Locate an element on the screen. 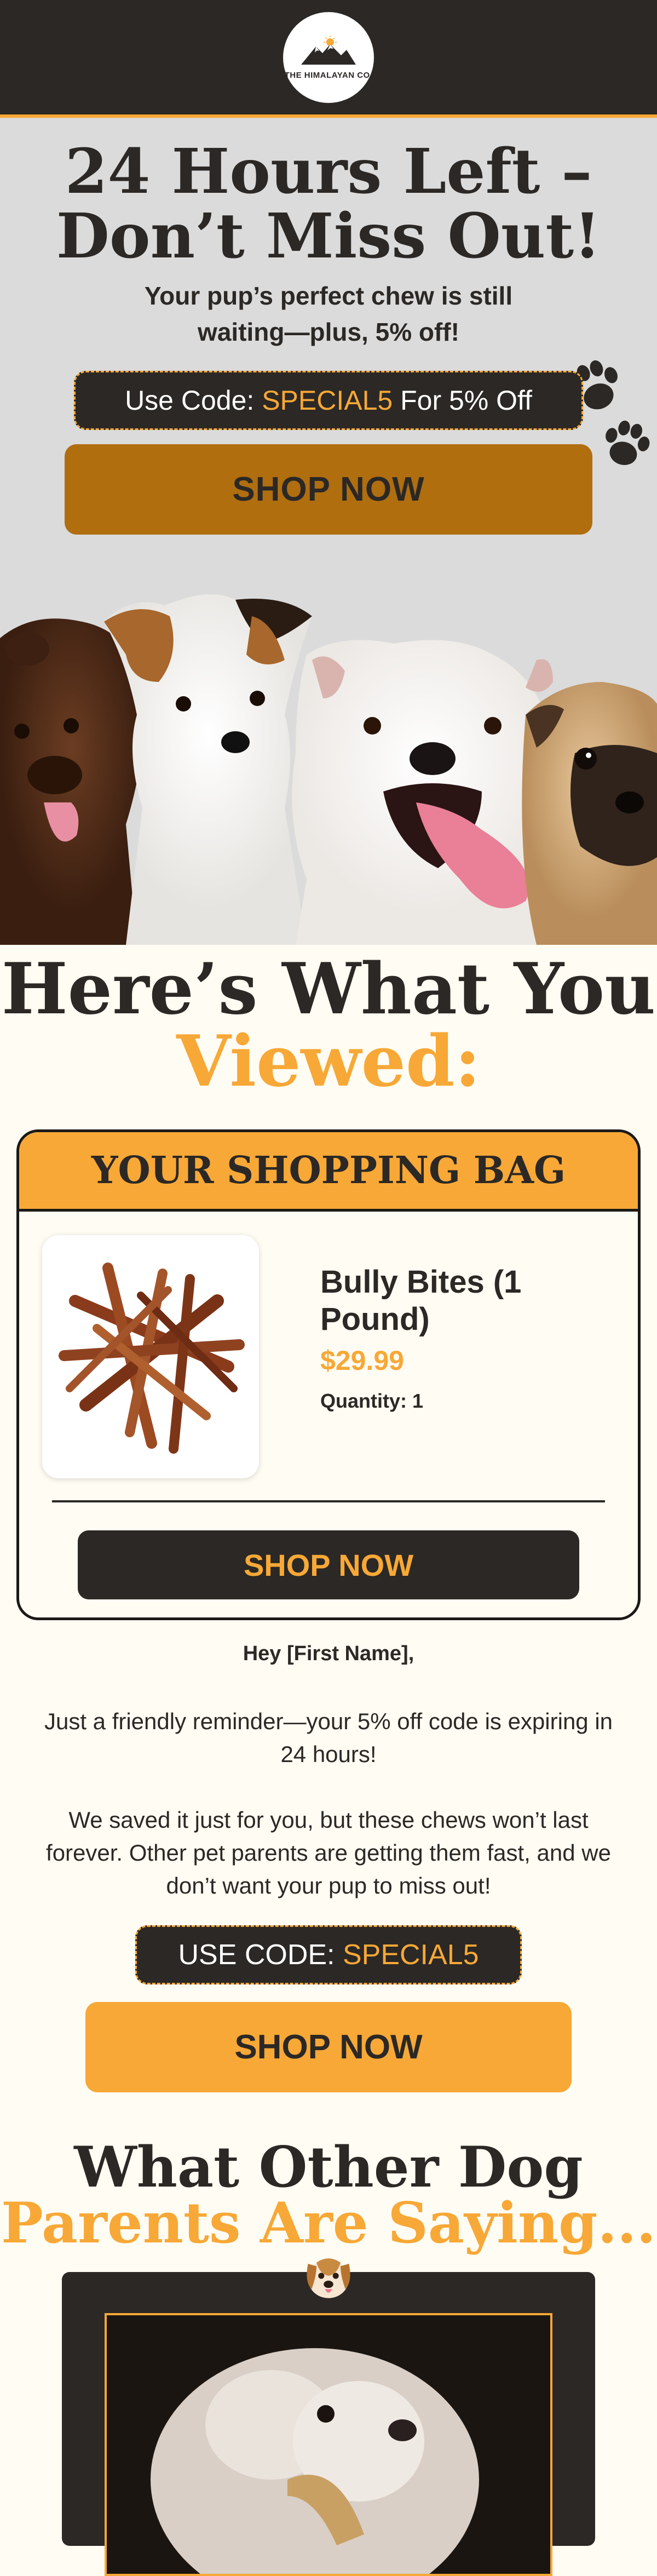 The width and height of the screenshot is (657, 2576). dog-face-icon is located at coordinates (328, 2278).